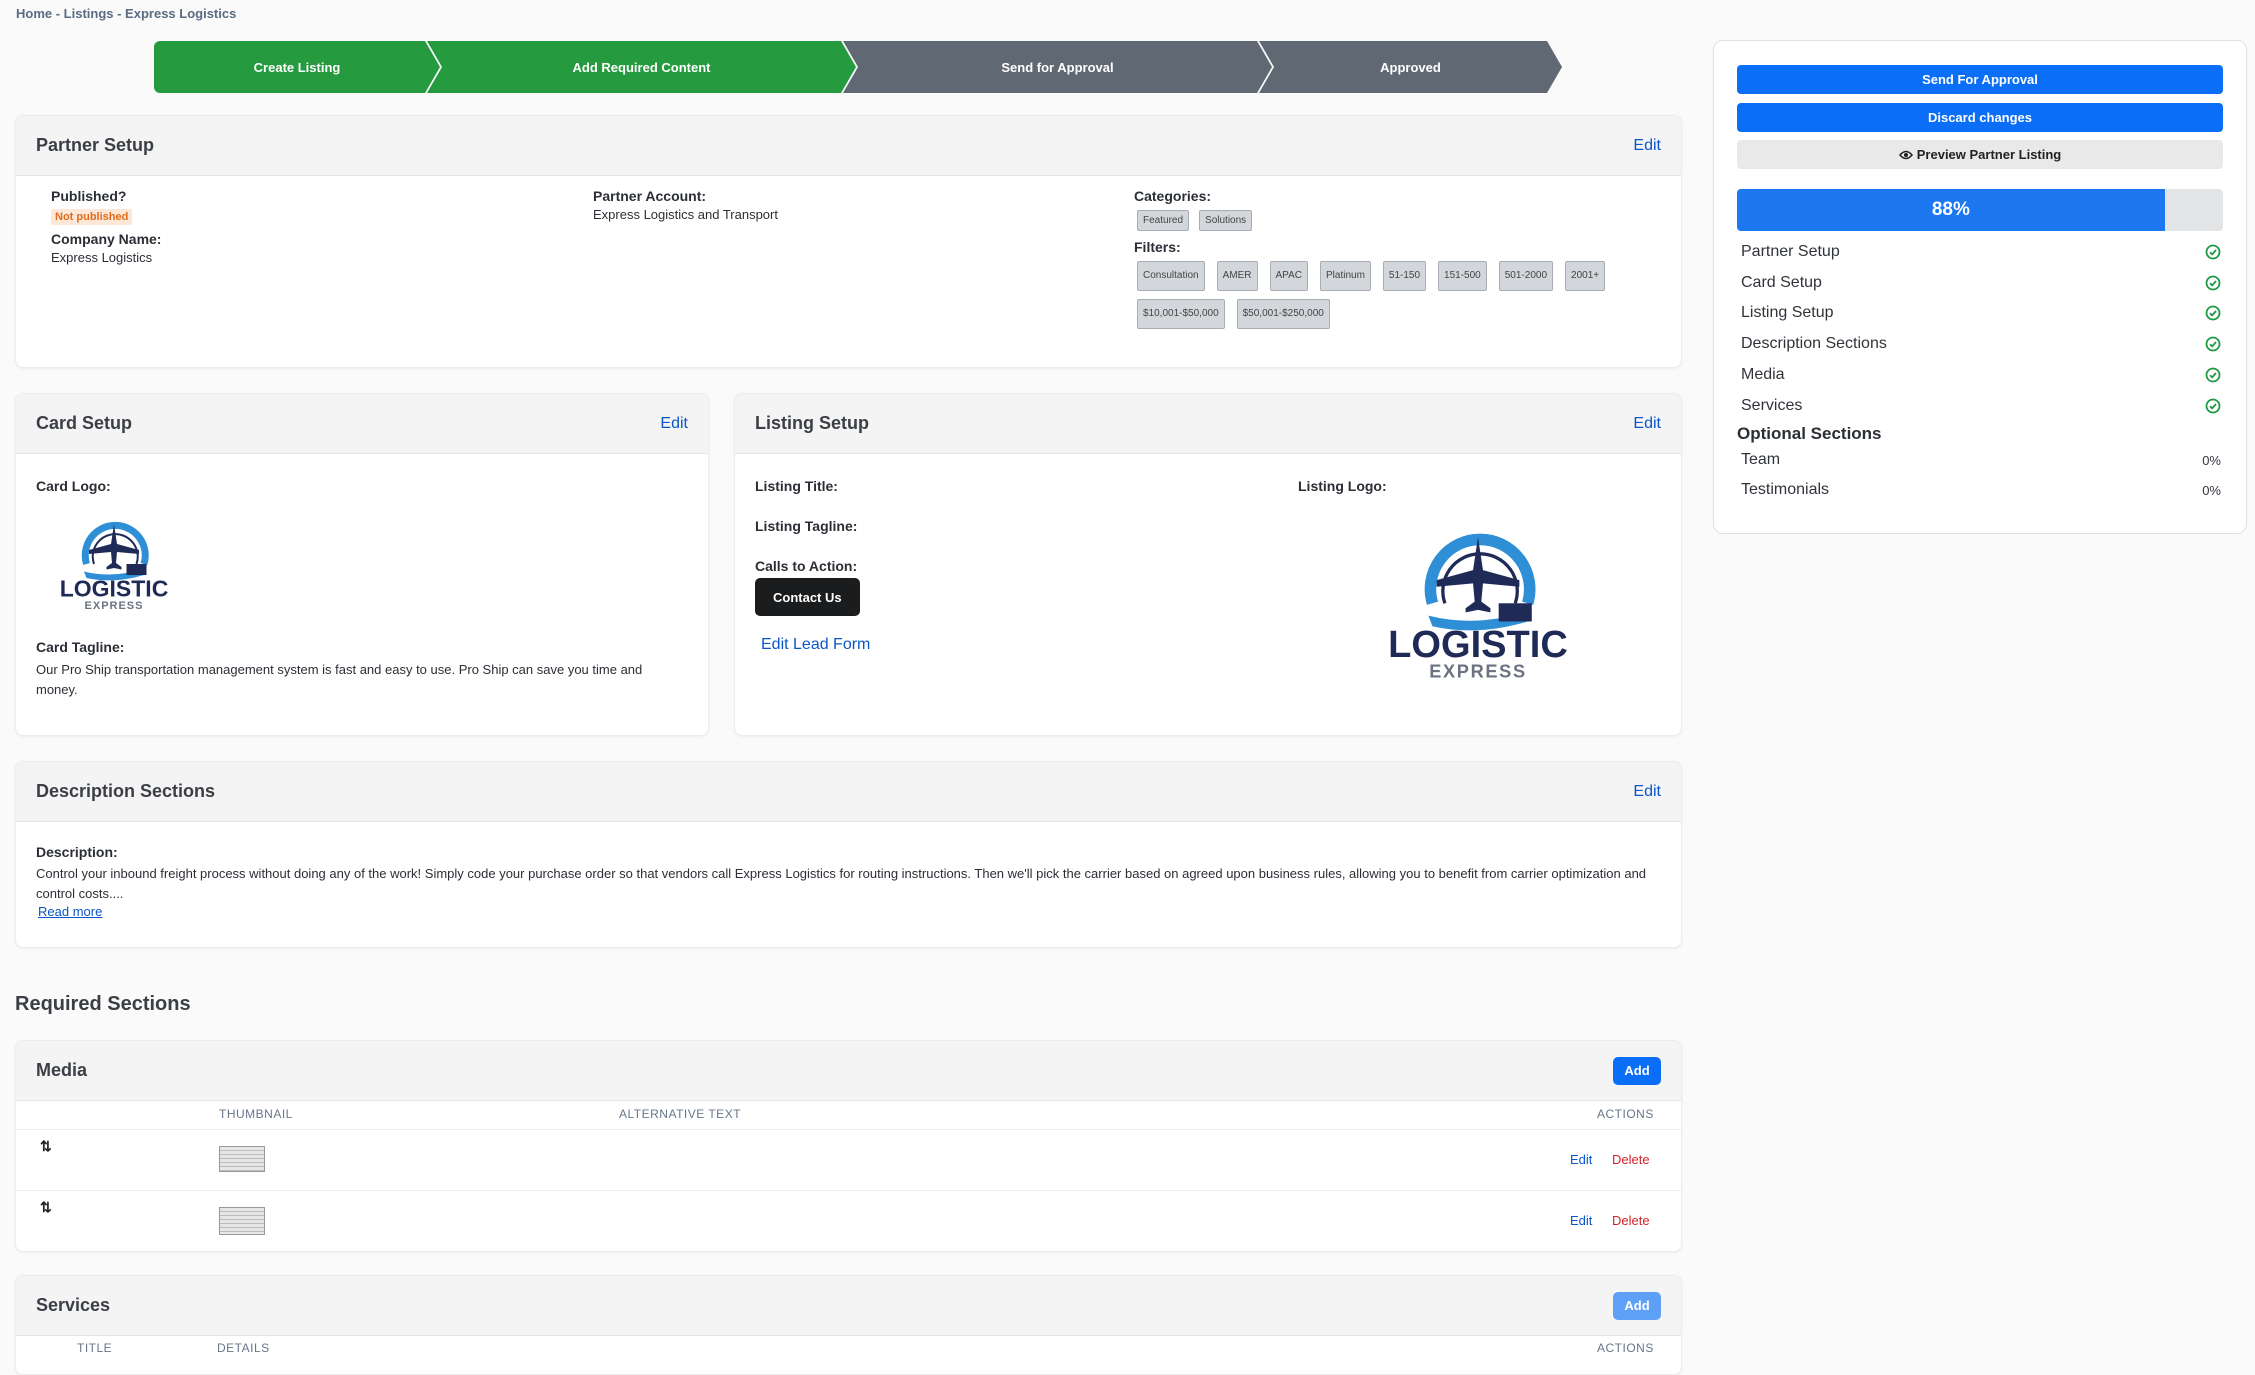 The width and height of the screenshot is (2255, 1375). Describe the element at coordinates (1171, 276) in the screenshot. I see `filter-tag: Consultation` at that location.